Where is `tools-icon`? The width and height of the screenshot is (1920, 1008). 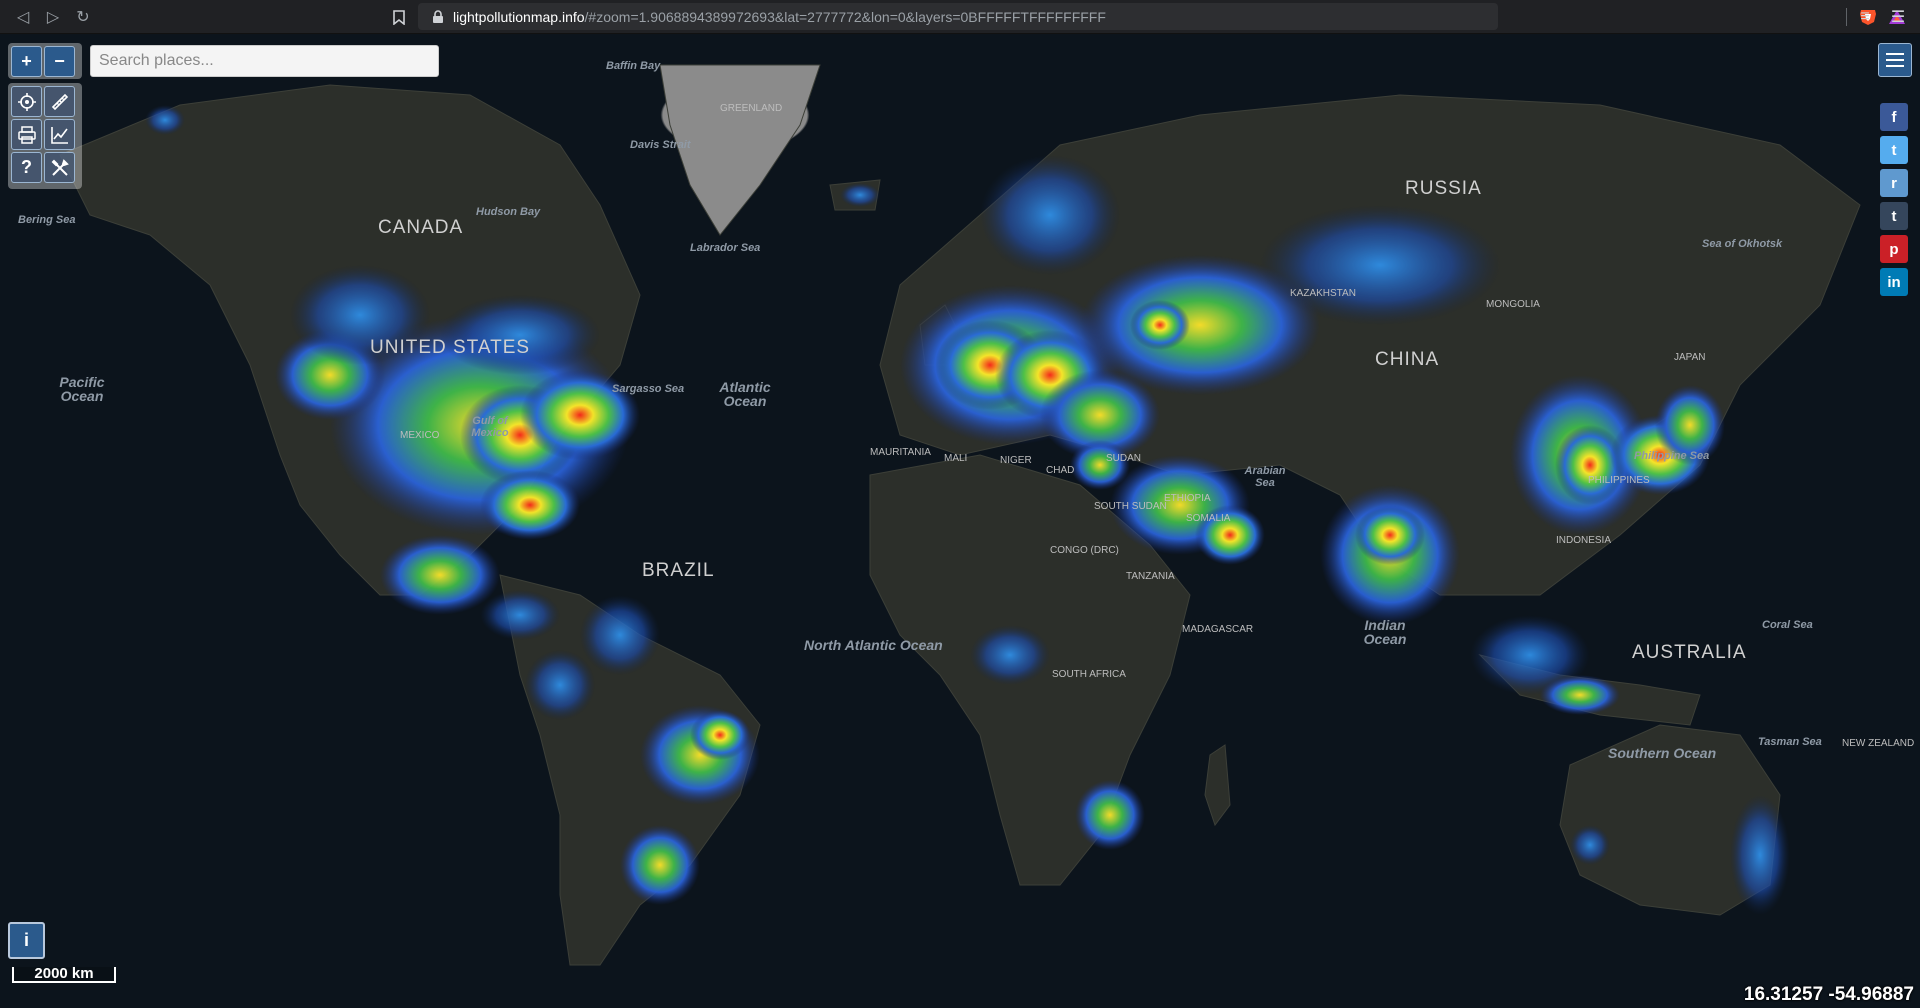 tools-icon is located at coordinates (60, 167).